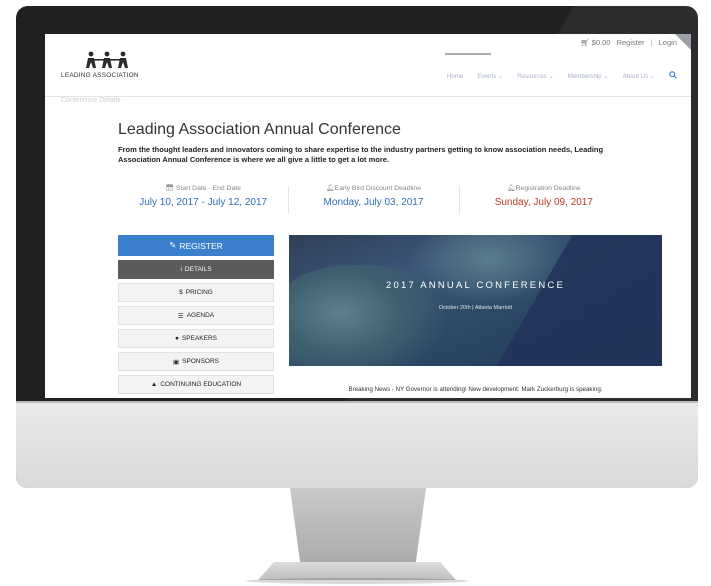 The image size is (711, 586). I want to click on nav-home-label: Home, so click(455, 76).